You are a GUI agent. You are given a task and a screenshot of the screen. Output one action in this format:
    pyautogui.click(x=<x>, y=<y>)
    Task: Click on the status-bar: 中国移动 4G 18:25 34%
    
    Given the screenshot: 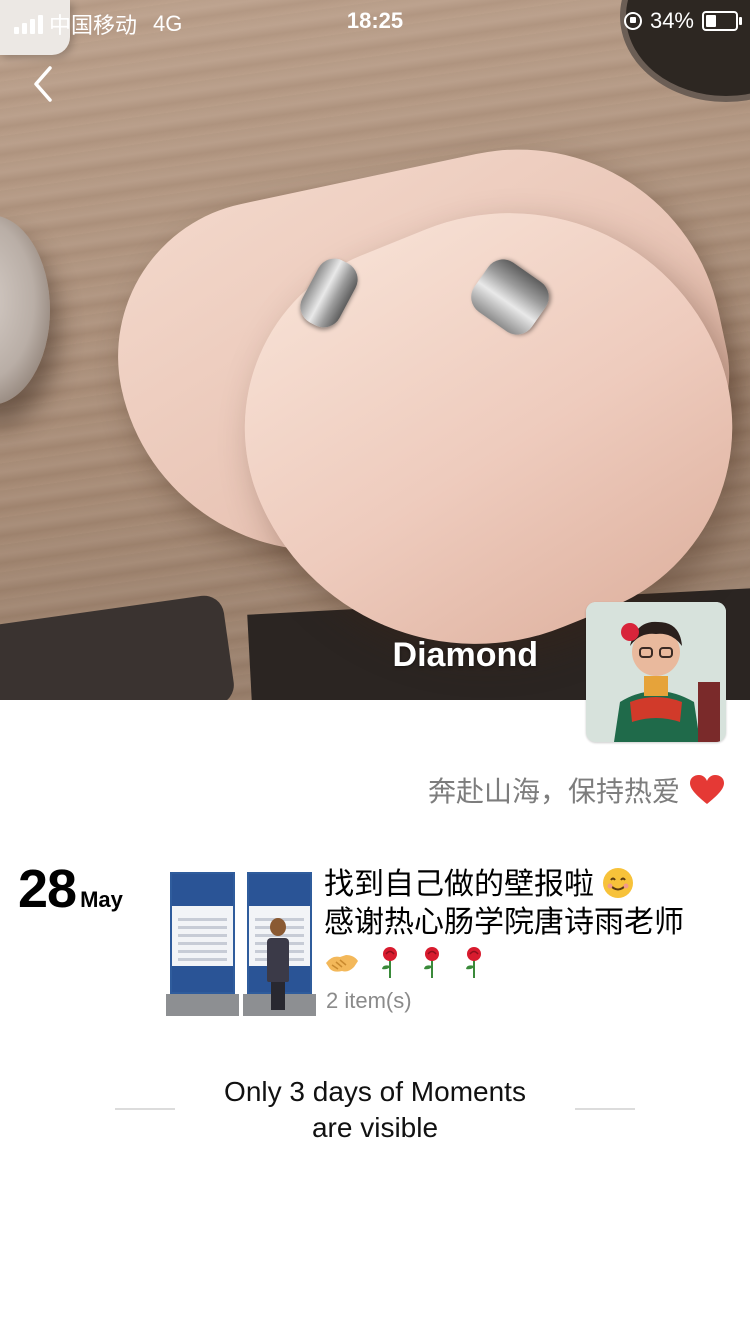 What is the action you would take?
    pyautogui.click(x=375, y=20)
    